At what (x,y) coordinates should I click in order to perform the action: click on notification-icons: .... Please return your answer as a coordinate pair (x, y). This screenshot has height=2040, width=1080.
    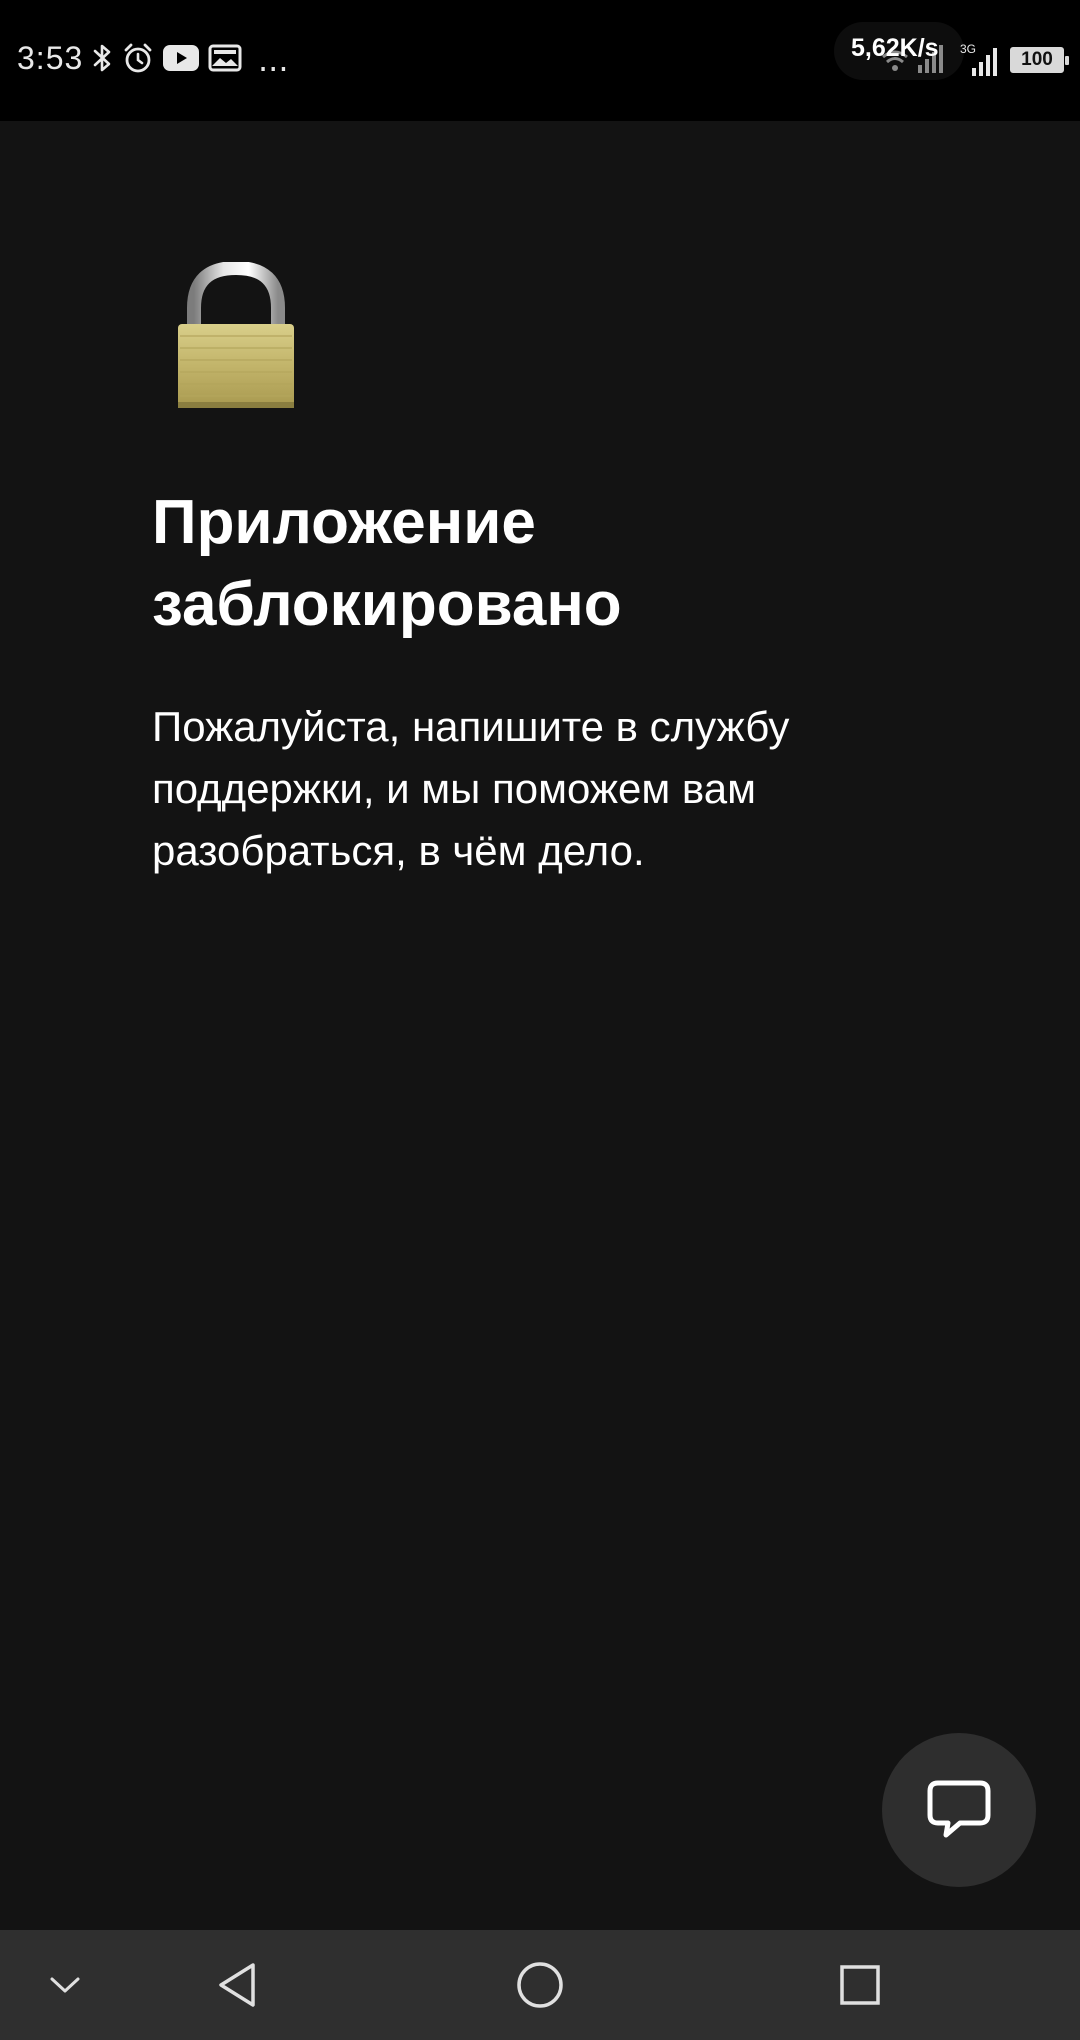
    Looking at the image, I should click on (190, 60).